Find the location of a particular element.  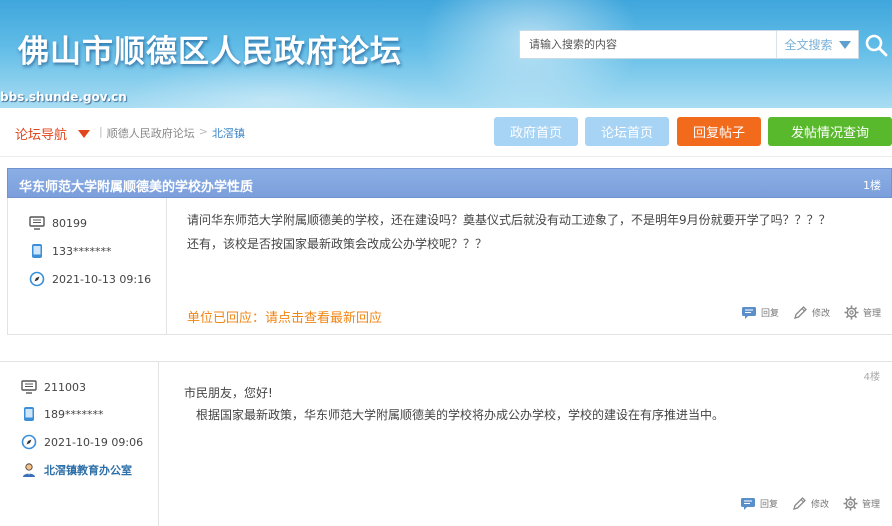

user-id: 211003 is located at coordinates (65, 387).